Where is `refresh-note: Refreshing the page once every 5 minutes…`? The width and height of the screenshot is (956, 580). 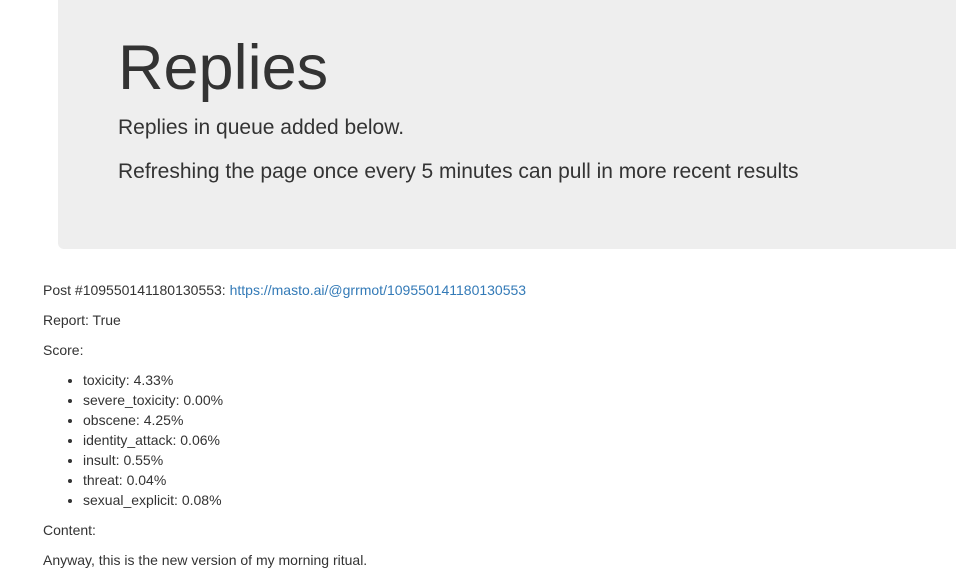
refresh-note: Refreshing the page once every 5 minutes… is located at coordinates (458, 171).